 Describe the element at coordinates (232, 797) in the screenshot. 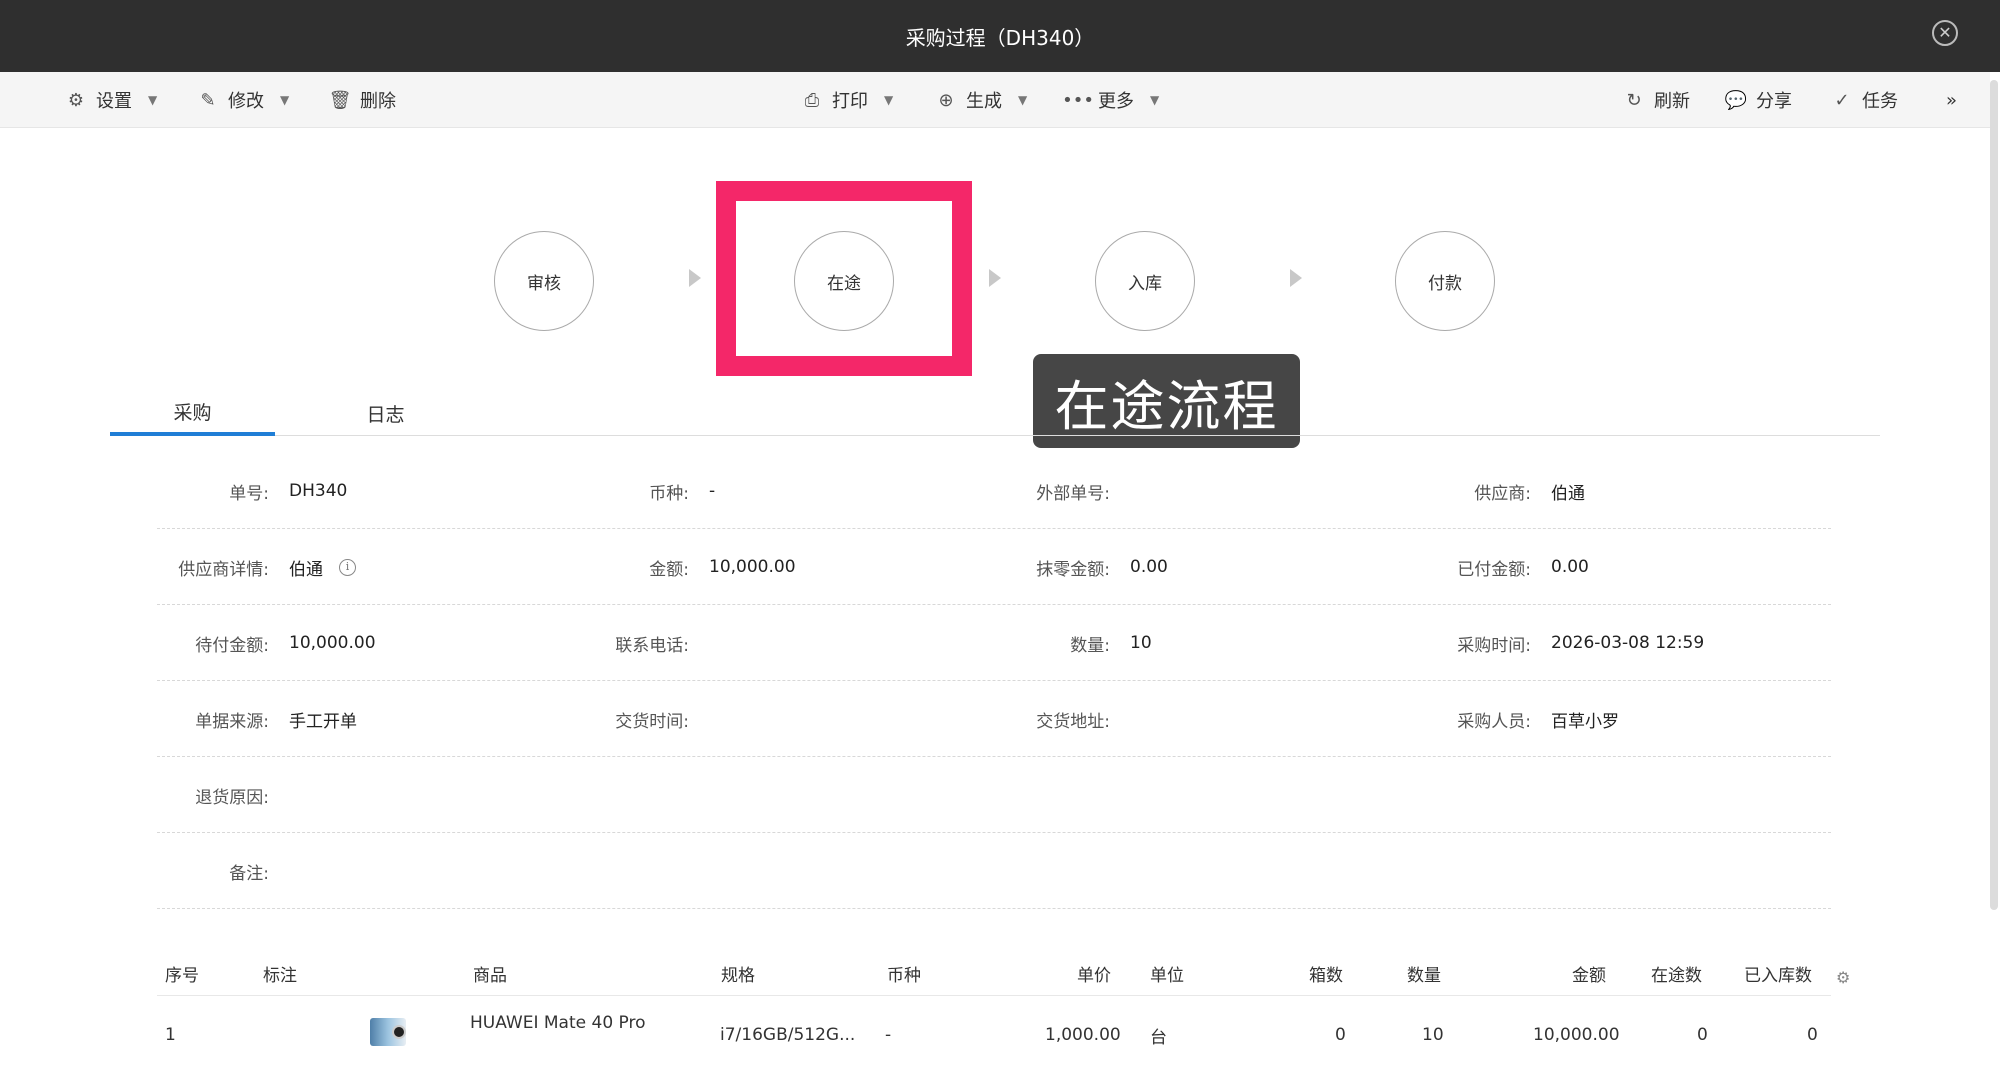

I see `return-reason-label: 退货原因:` at that location.